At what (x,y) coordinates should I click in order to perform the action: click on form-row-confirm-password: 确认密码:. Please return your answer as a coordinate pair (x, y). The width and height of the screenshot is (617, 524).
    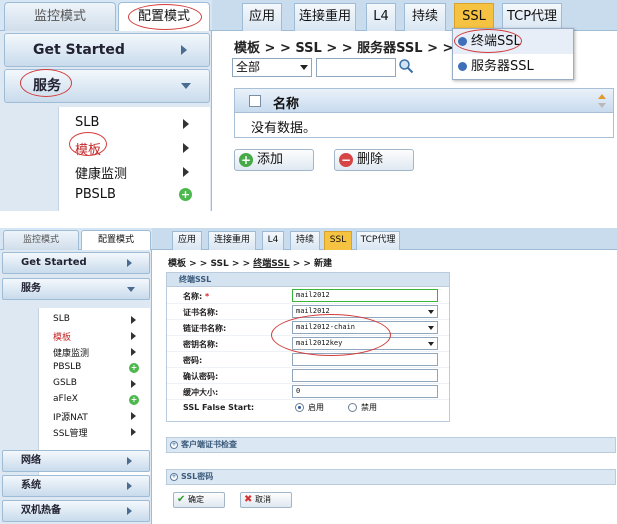
    Looking at the image, I should click on (308, 376).